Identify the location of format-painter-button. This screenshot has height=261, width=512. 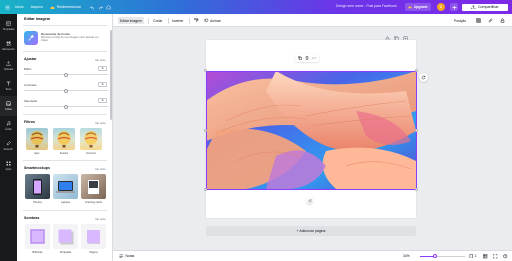
(196, 20).